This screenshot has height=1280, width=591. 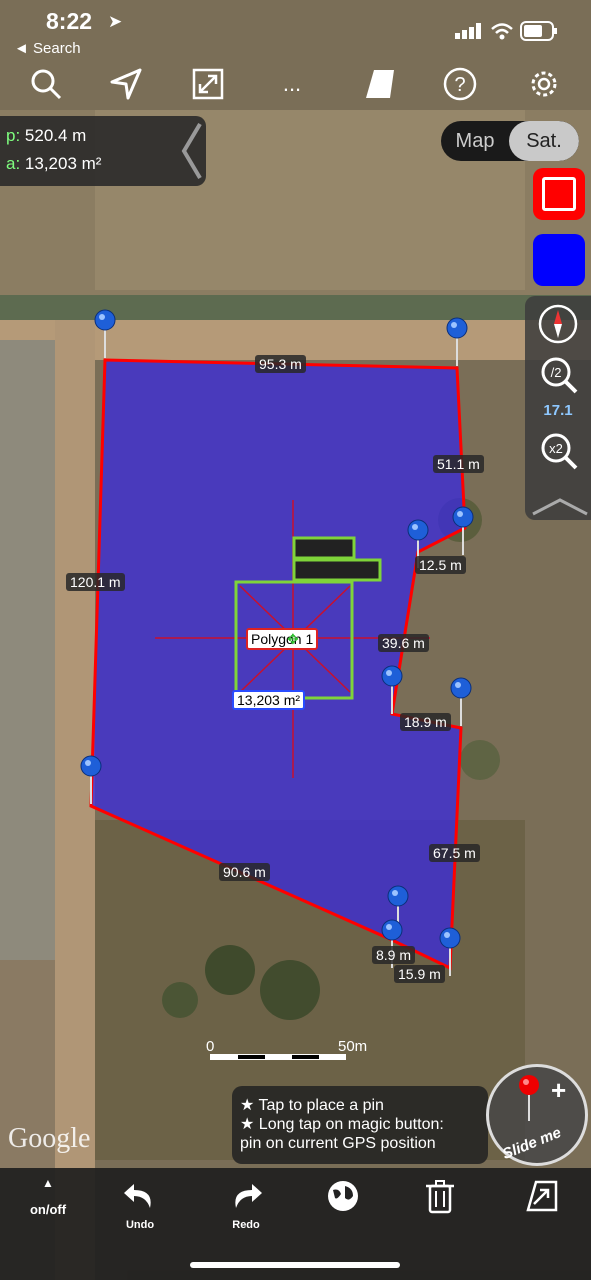 I want to click on svg-text: x2, so click(x=556, y=448).